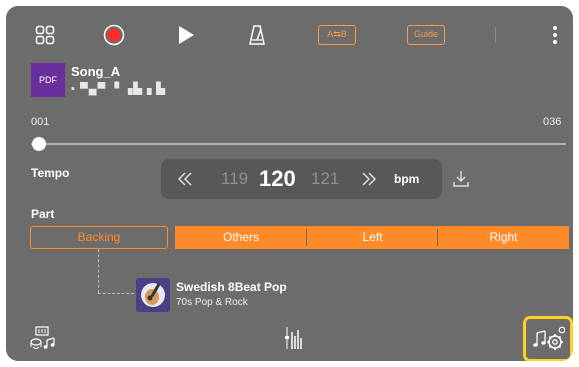 This screenshot has height=367, width=579. What do you see at coordinates (118, 89) in the screenshot?
I see `song-subtitle: ▪ ▀▄▀ ▝ ▗▙▗ ▙` at bounding box center [118, 89].